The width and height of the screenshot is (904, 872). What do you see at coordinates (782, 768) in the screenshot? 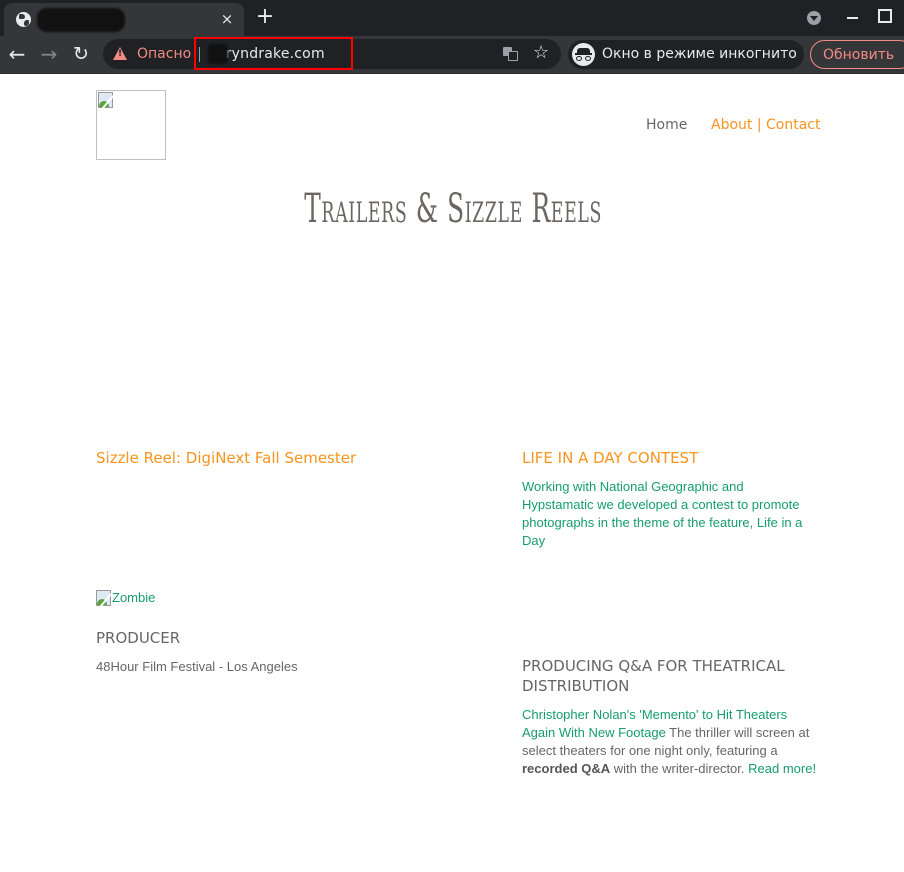
I see `read-more-link: Read more!` at bounding box center [782, 768].